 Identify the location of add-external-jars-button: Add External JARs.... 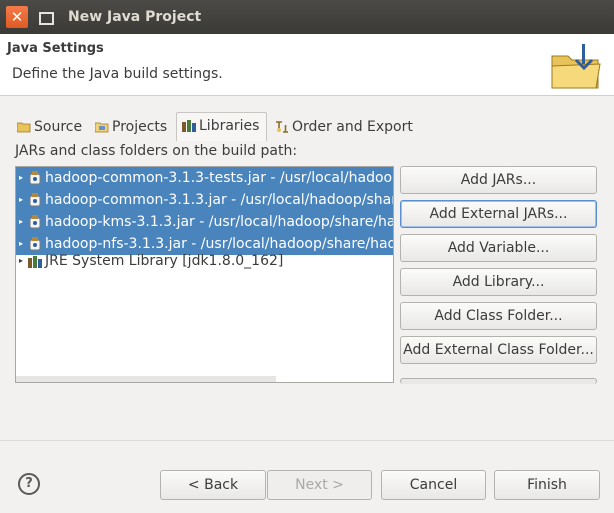
(498, 214).